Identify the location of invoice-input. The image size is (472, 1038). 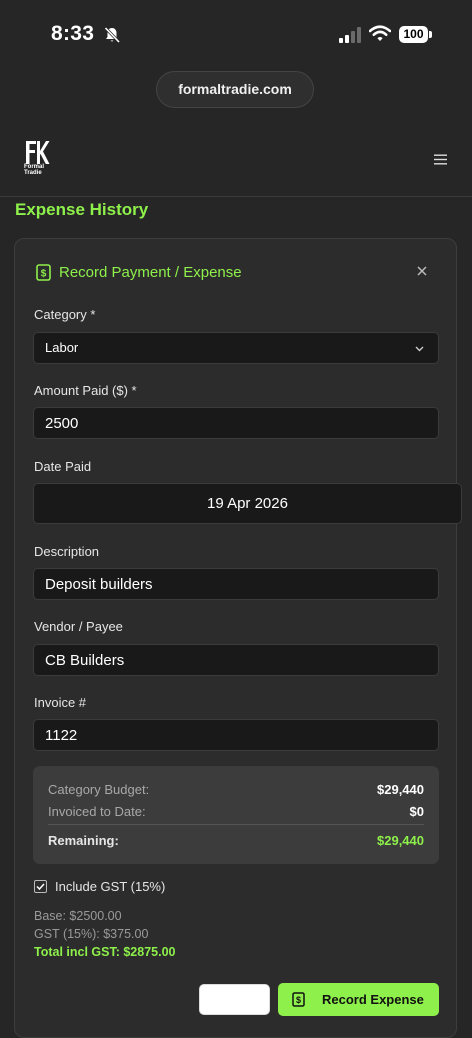
(236, 735).